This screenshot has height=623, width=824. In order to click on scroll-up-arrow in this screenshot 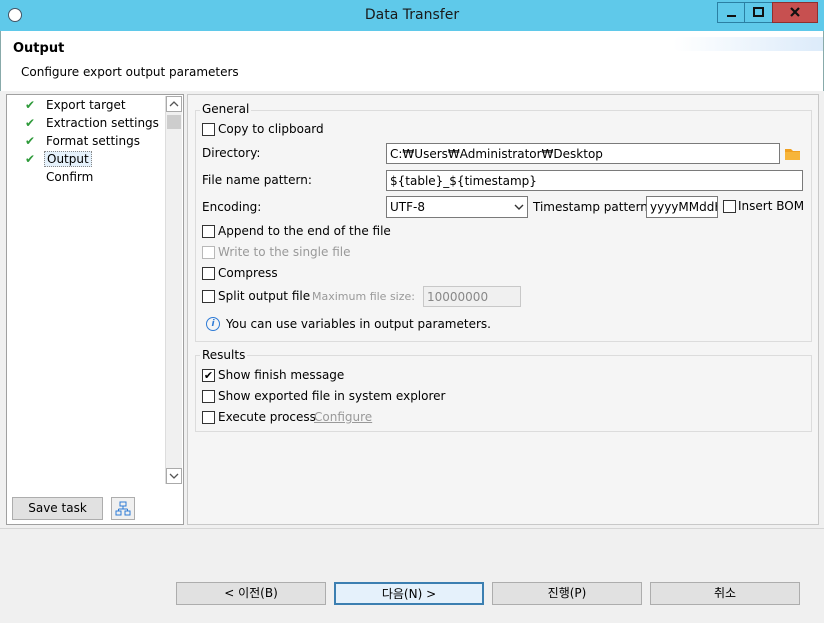, I will do `click(174, 104)`.